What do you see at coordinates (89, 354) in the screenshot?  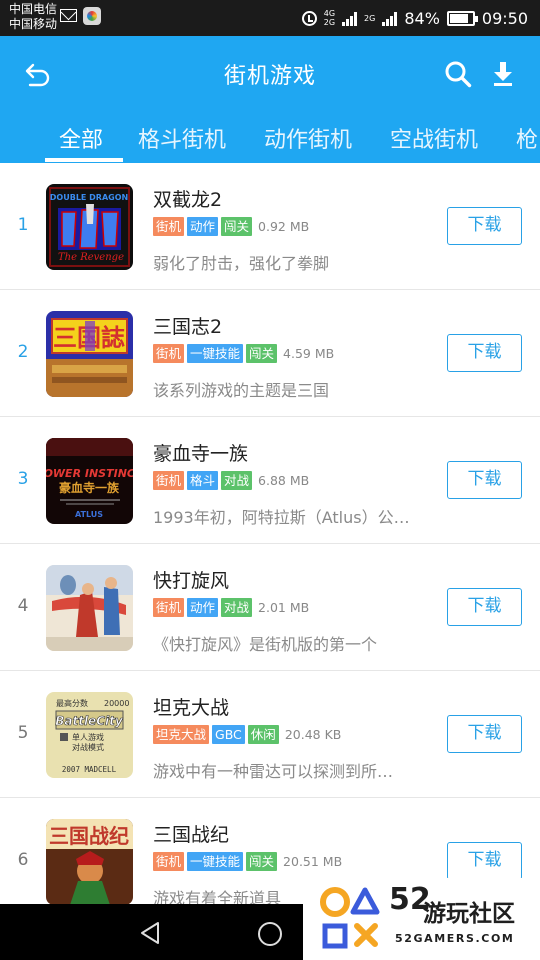 I see `game-icon-sangokushi-2: 三国誌` at bounding box center [89, 354].